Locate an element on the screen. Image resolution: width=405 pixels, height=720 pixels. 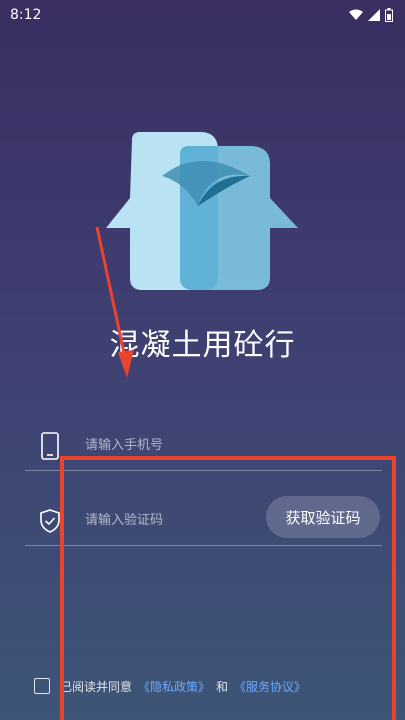
phone-icon is located at coordinates (50, 446).